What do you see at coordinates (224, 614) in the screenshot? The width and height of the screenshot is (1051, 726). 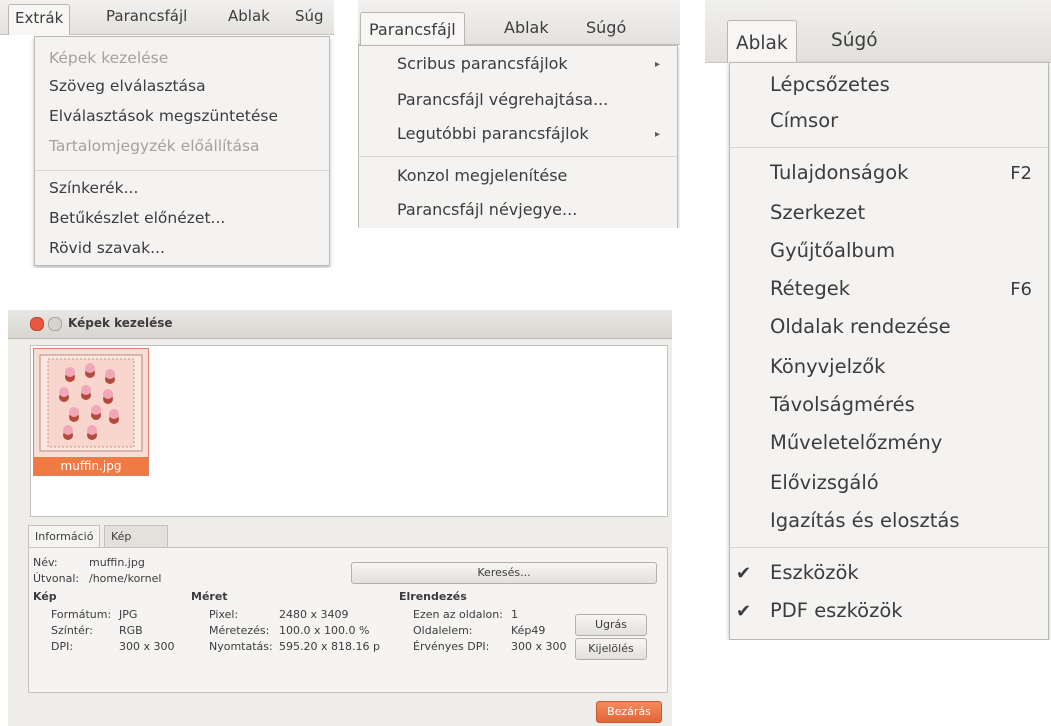 I see `pixel-label: Pixel:` at bounding box center [224, 614].